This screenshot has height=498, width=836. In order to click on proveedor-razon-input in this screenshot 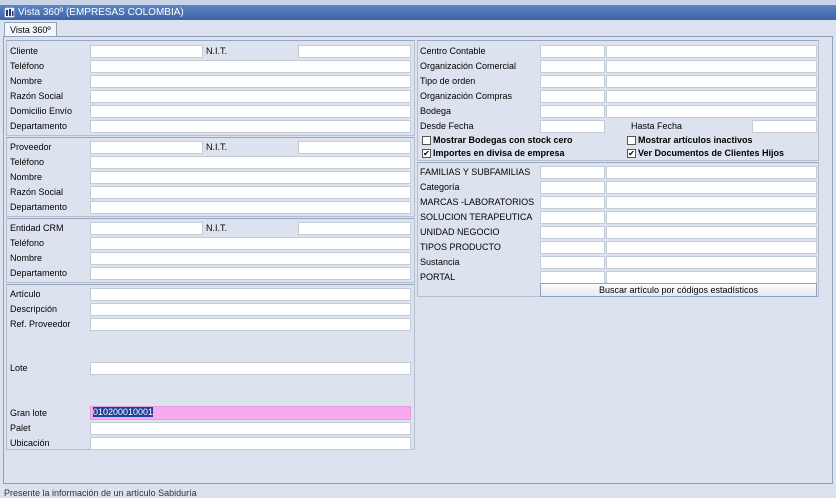, I will do `click(250, 192)`.